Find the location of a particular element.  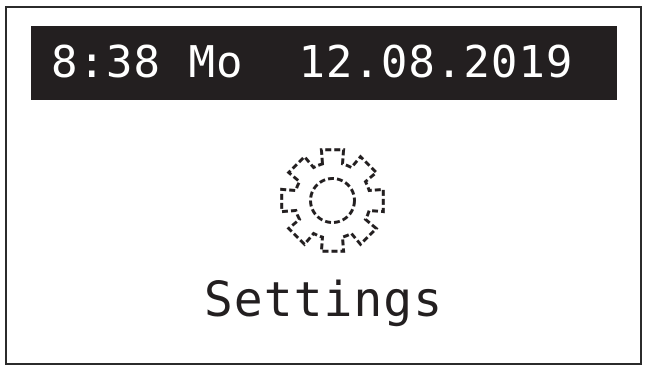

date: 12.08.2019 is located at coordinates (436, 62).